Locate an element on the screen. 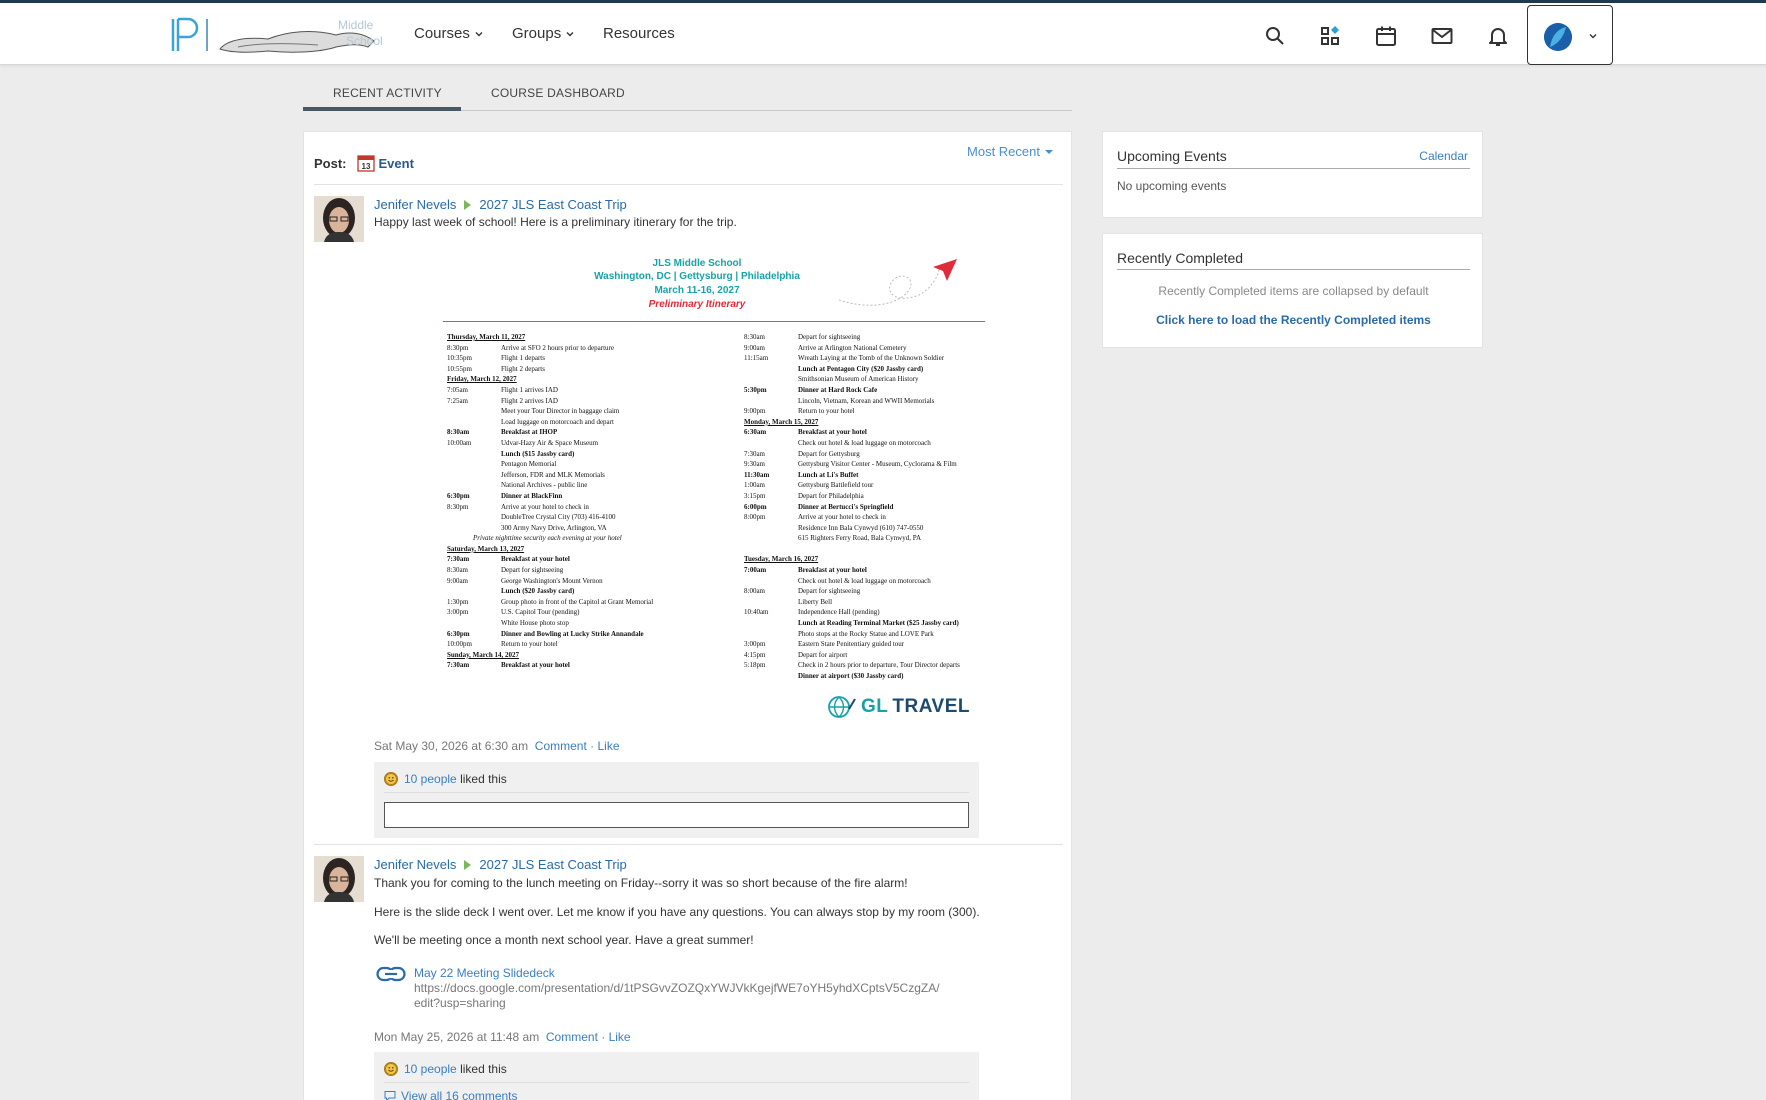 The image size is (1766, 1100). nav-groups-label: Groups is located at coordinates (537, 33).